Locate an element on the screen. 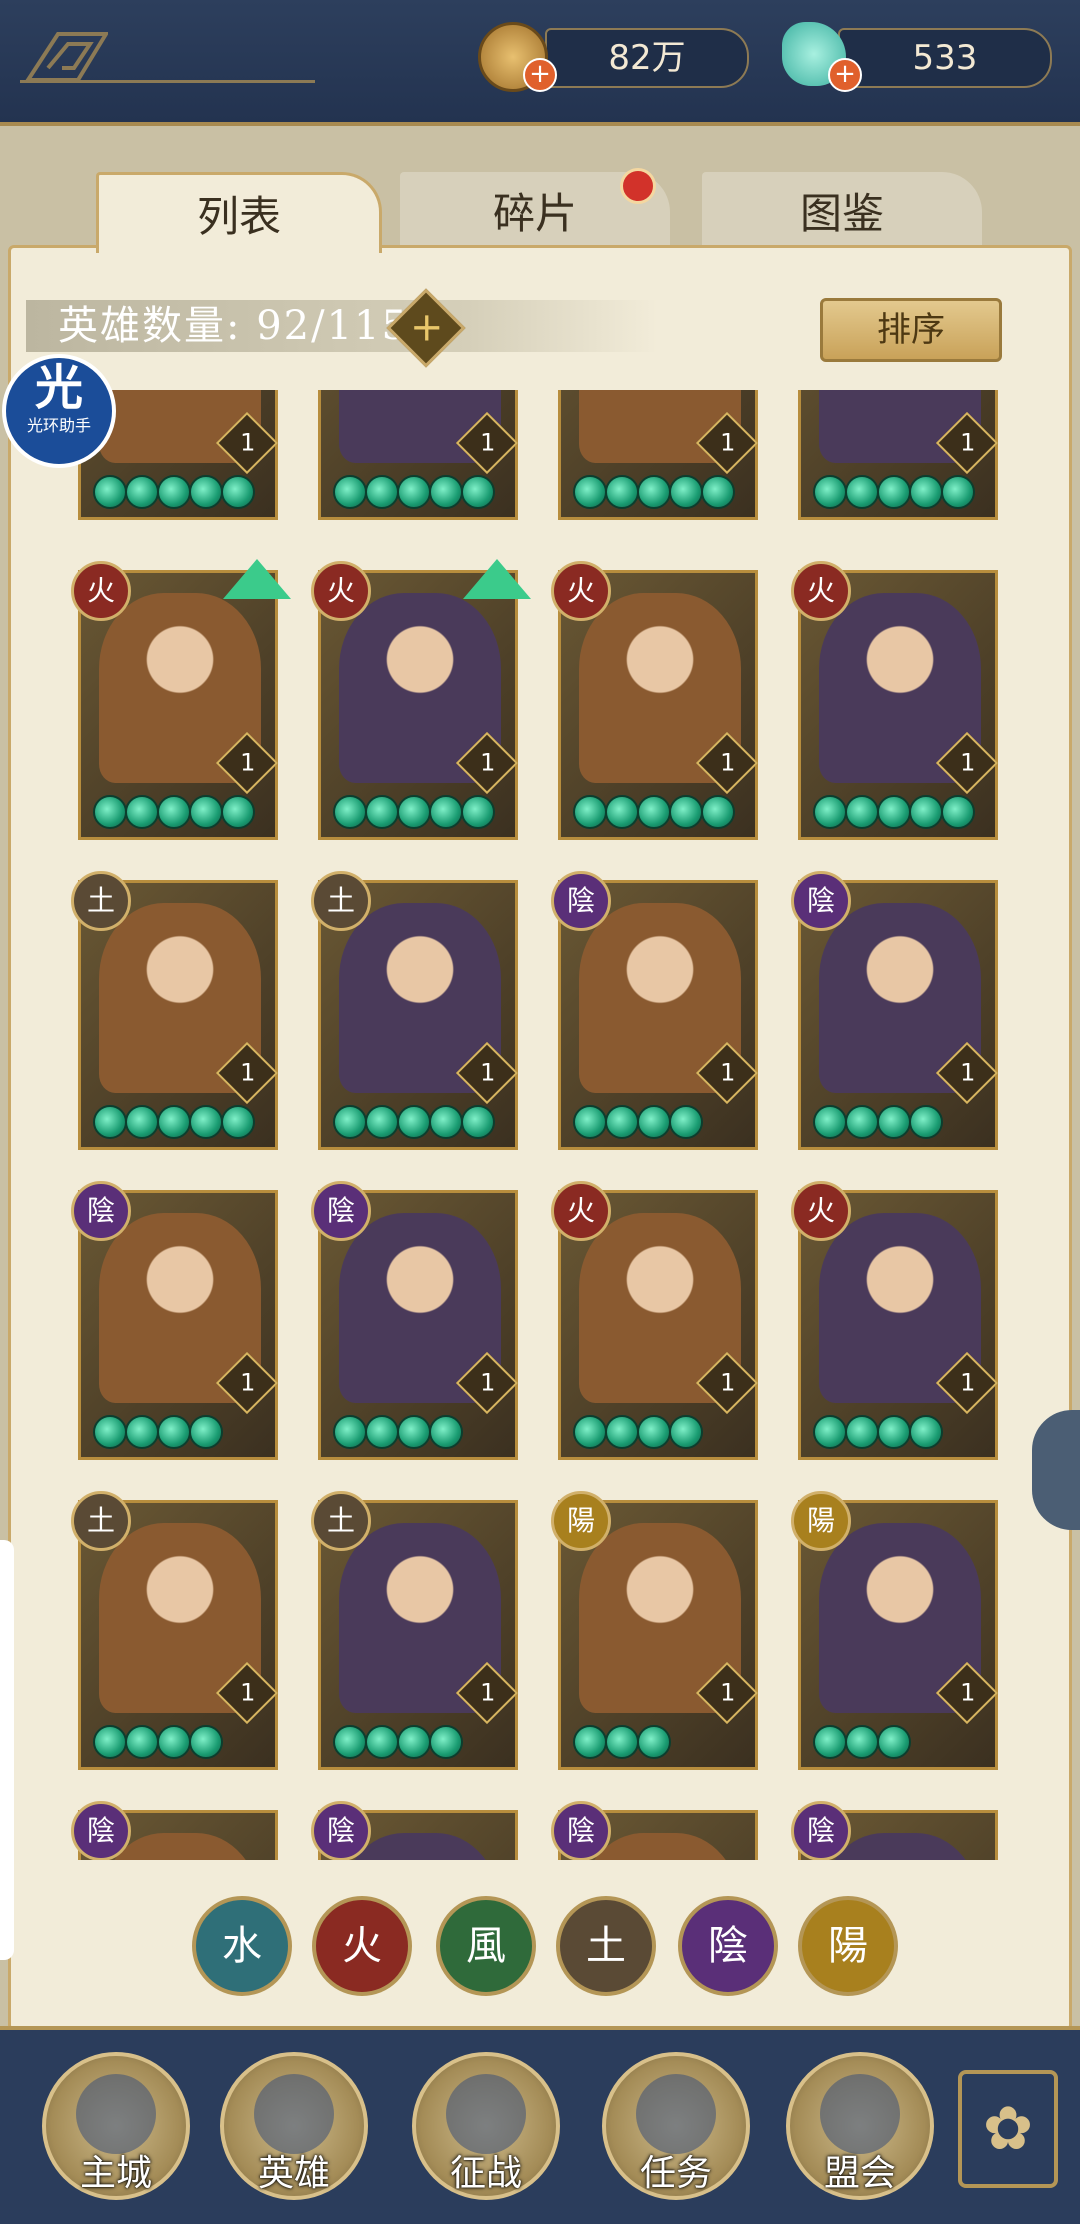 This screenshot has width=1080, height=2224. quest-scroll-icon is located at coordinates (676, 2114).